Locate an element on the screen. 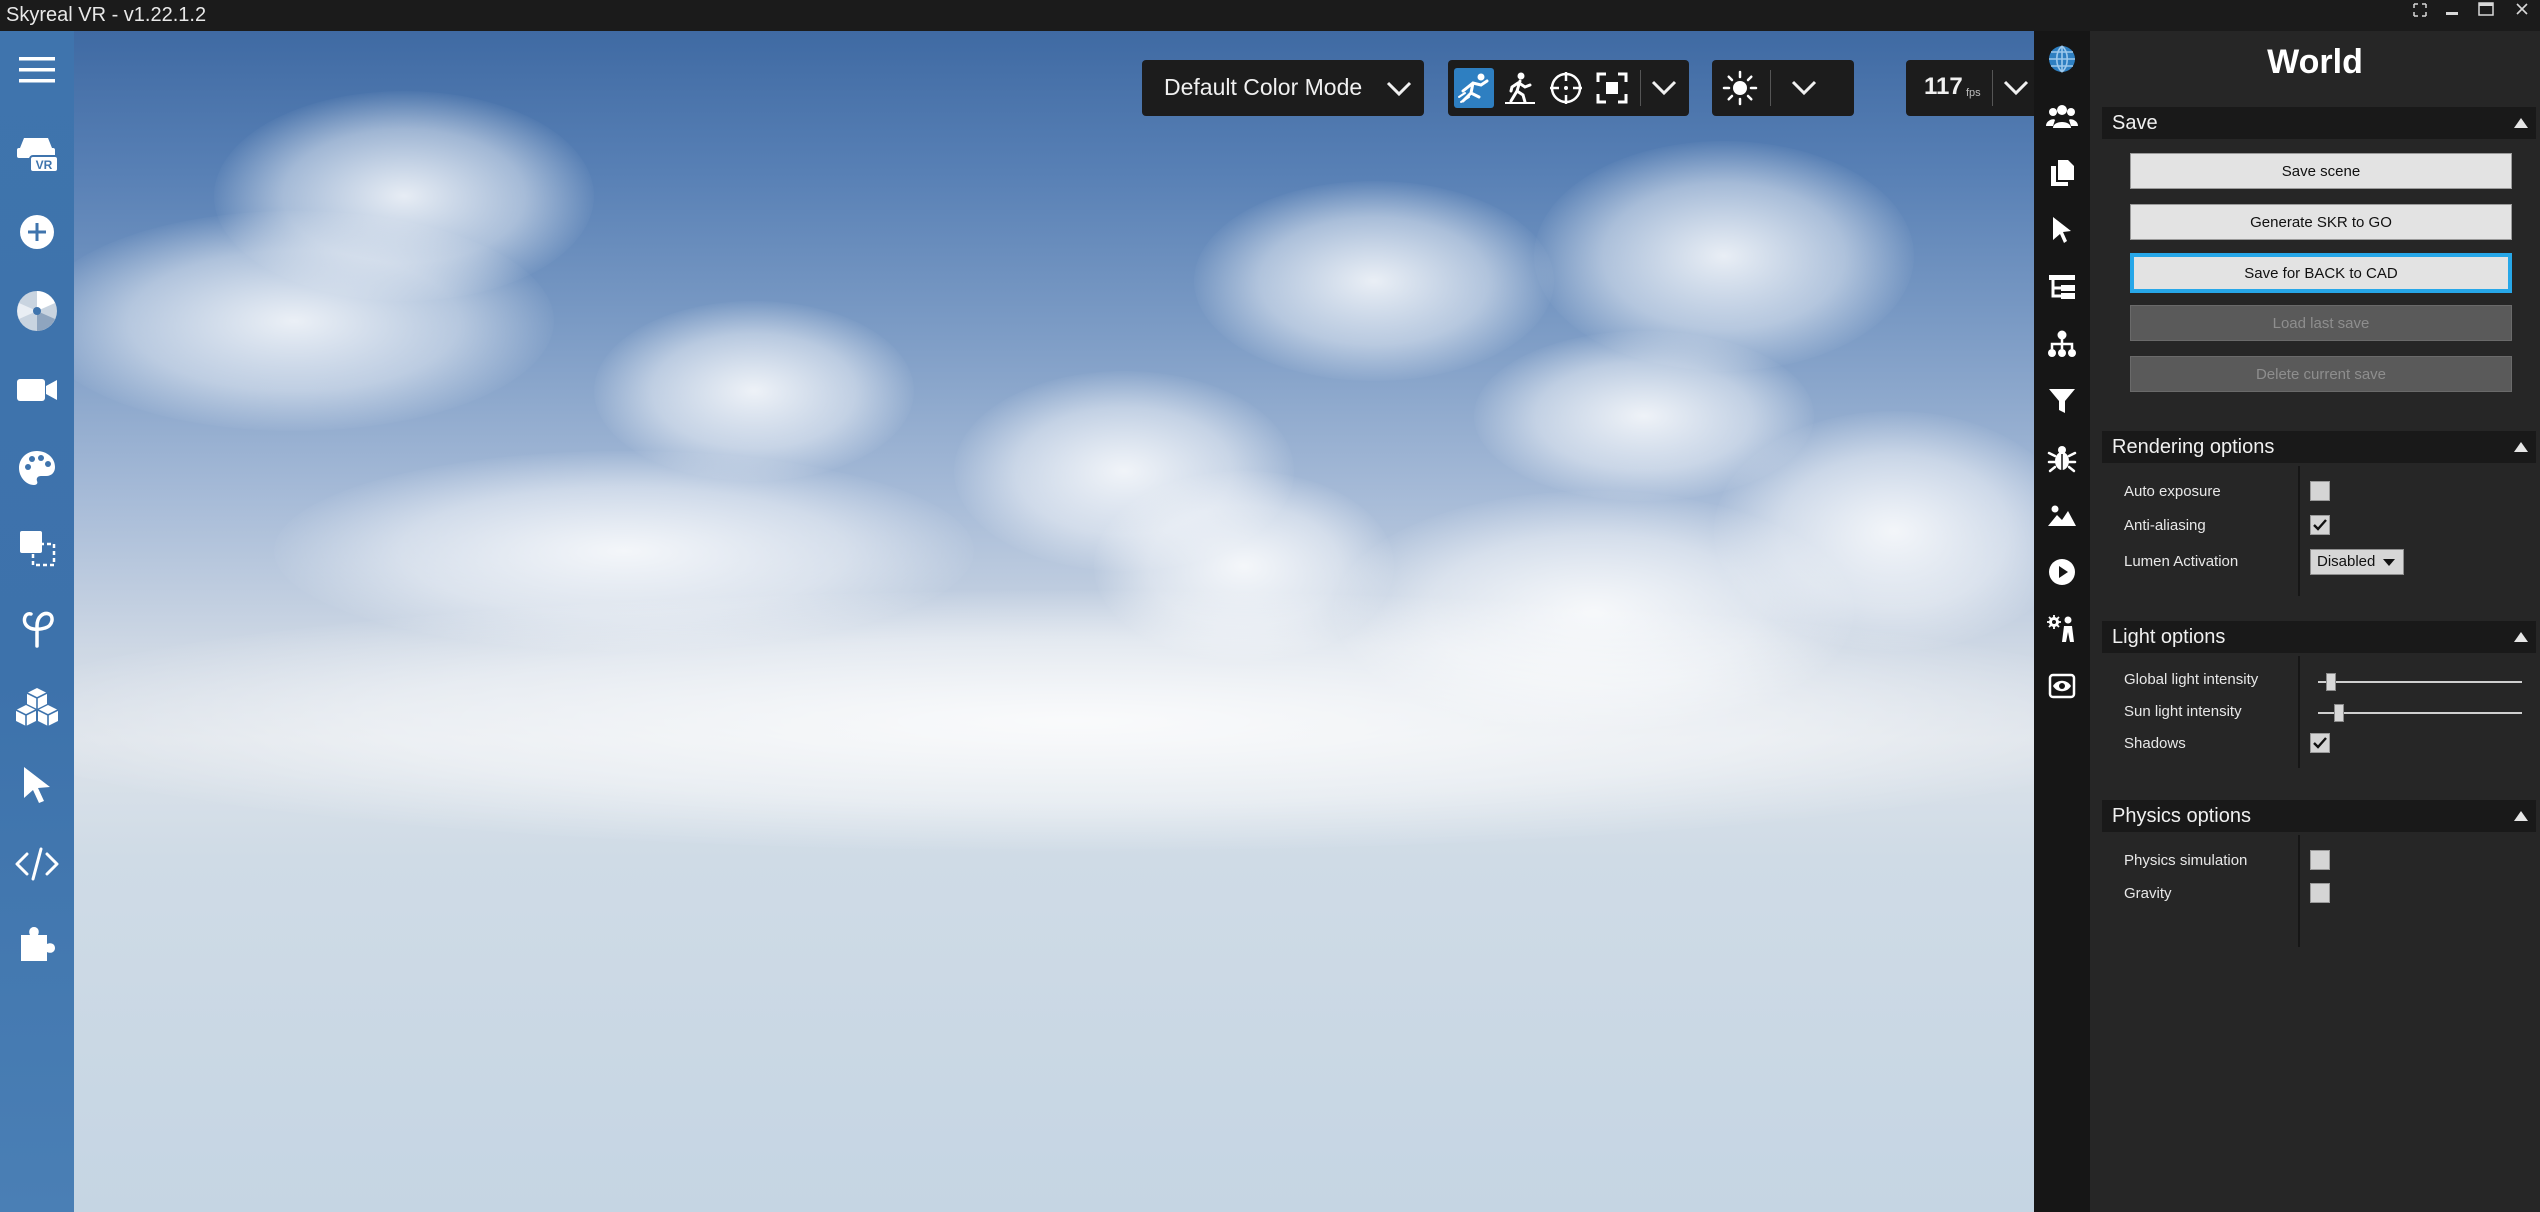 The height and width of the screenshot is (1212, 2540). select-tool-button is located at coordinates (37, 785).